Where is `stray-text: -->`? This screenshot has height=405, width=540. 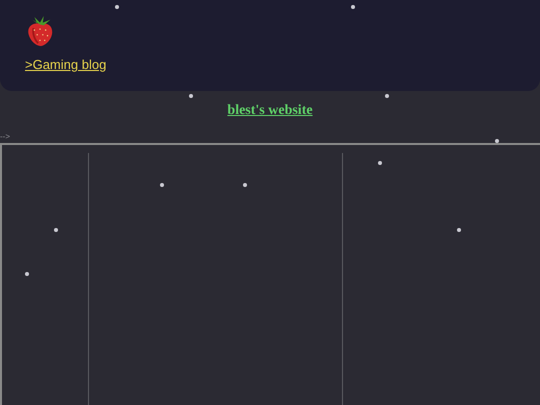
stray-text: --> is located at coordinates (5, 136).